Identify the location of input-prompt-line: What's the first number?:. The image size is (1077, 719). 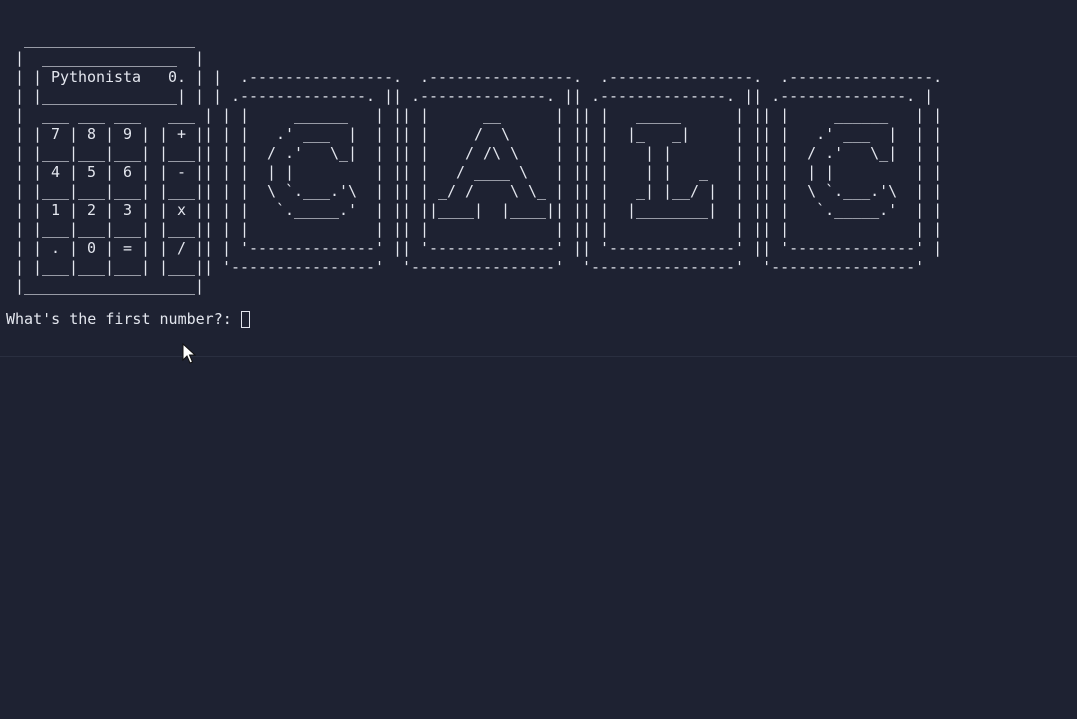
(128, 319).